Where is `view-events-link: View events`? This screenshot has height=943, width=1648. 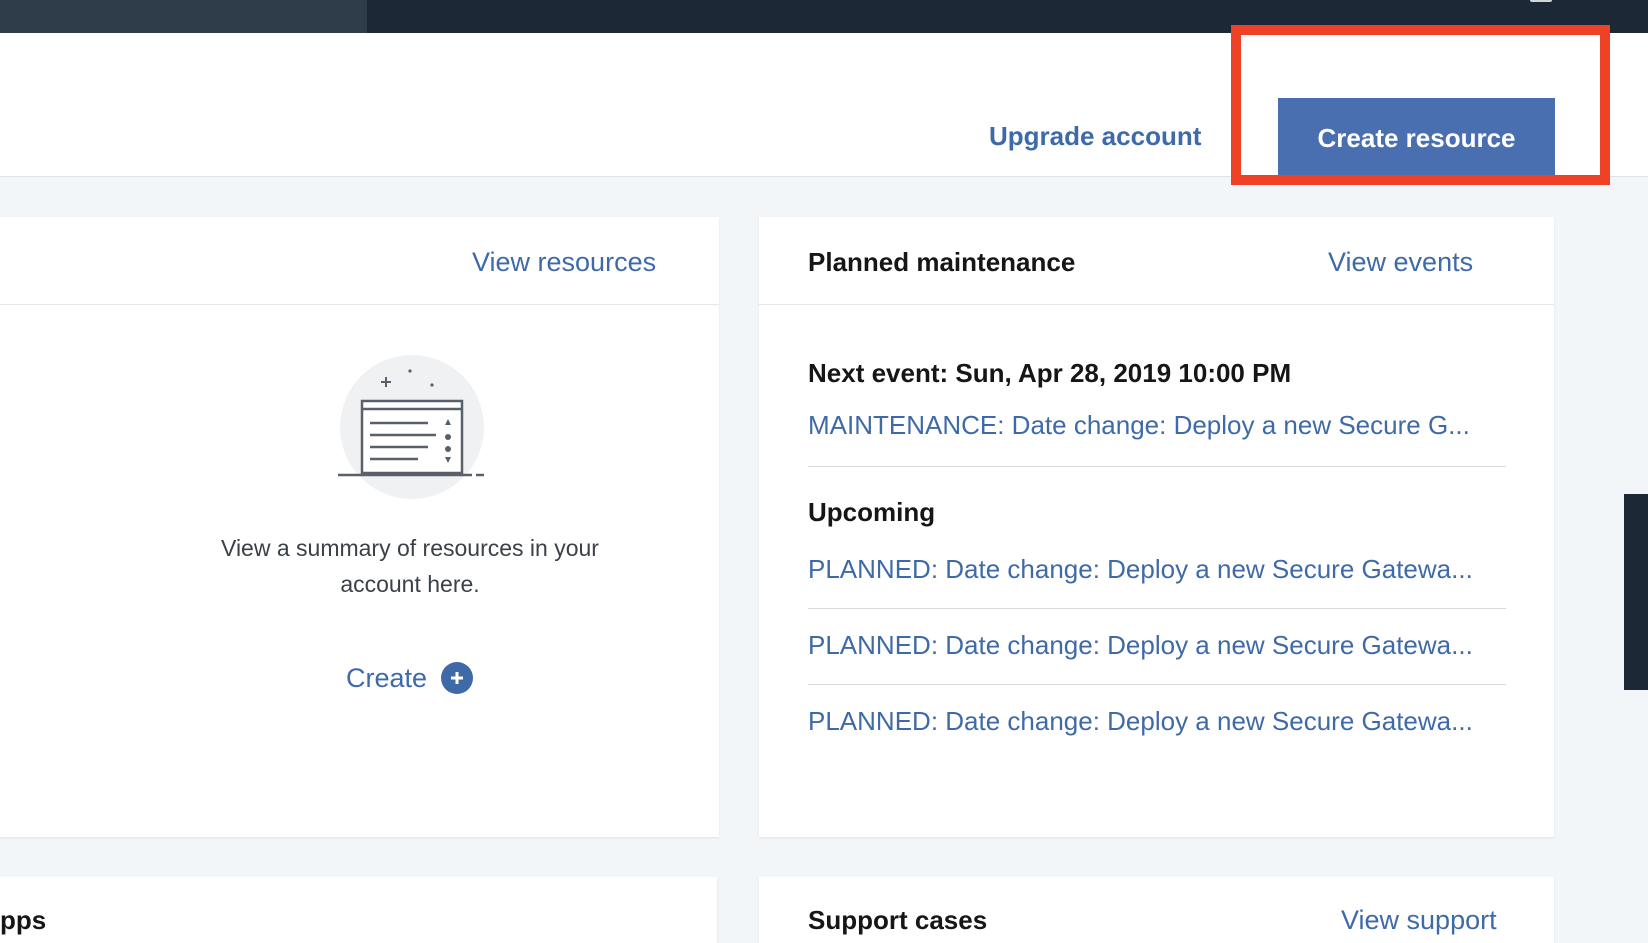
view-events-link: View events is located at coordinates (1400, 262).